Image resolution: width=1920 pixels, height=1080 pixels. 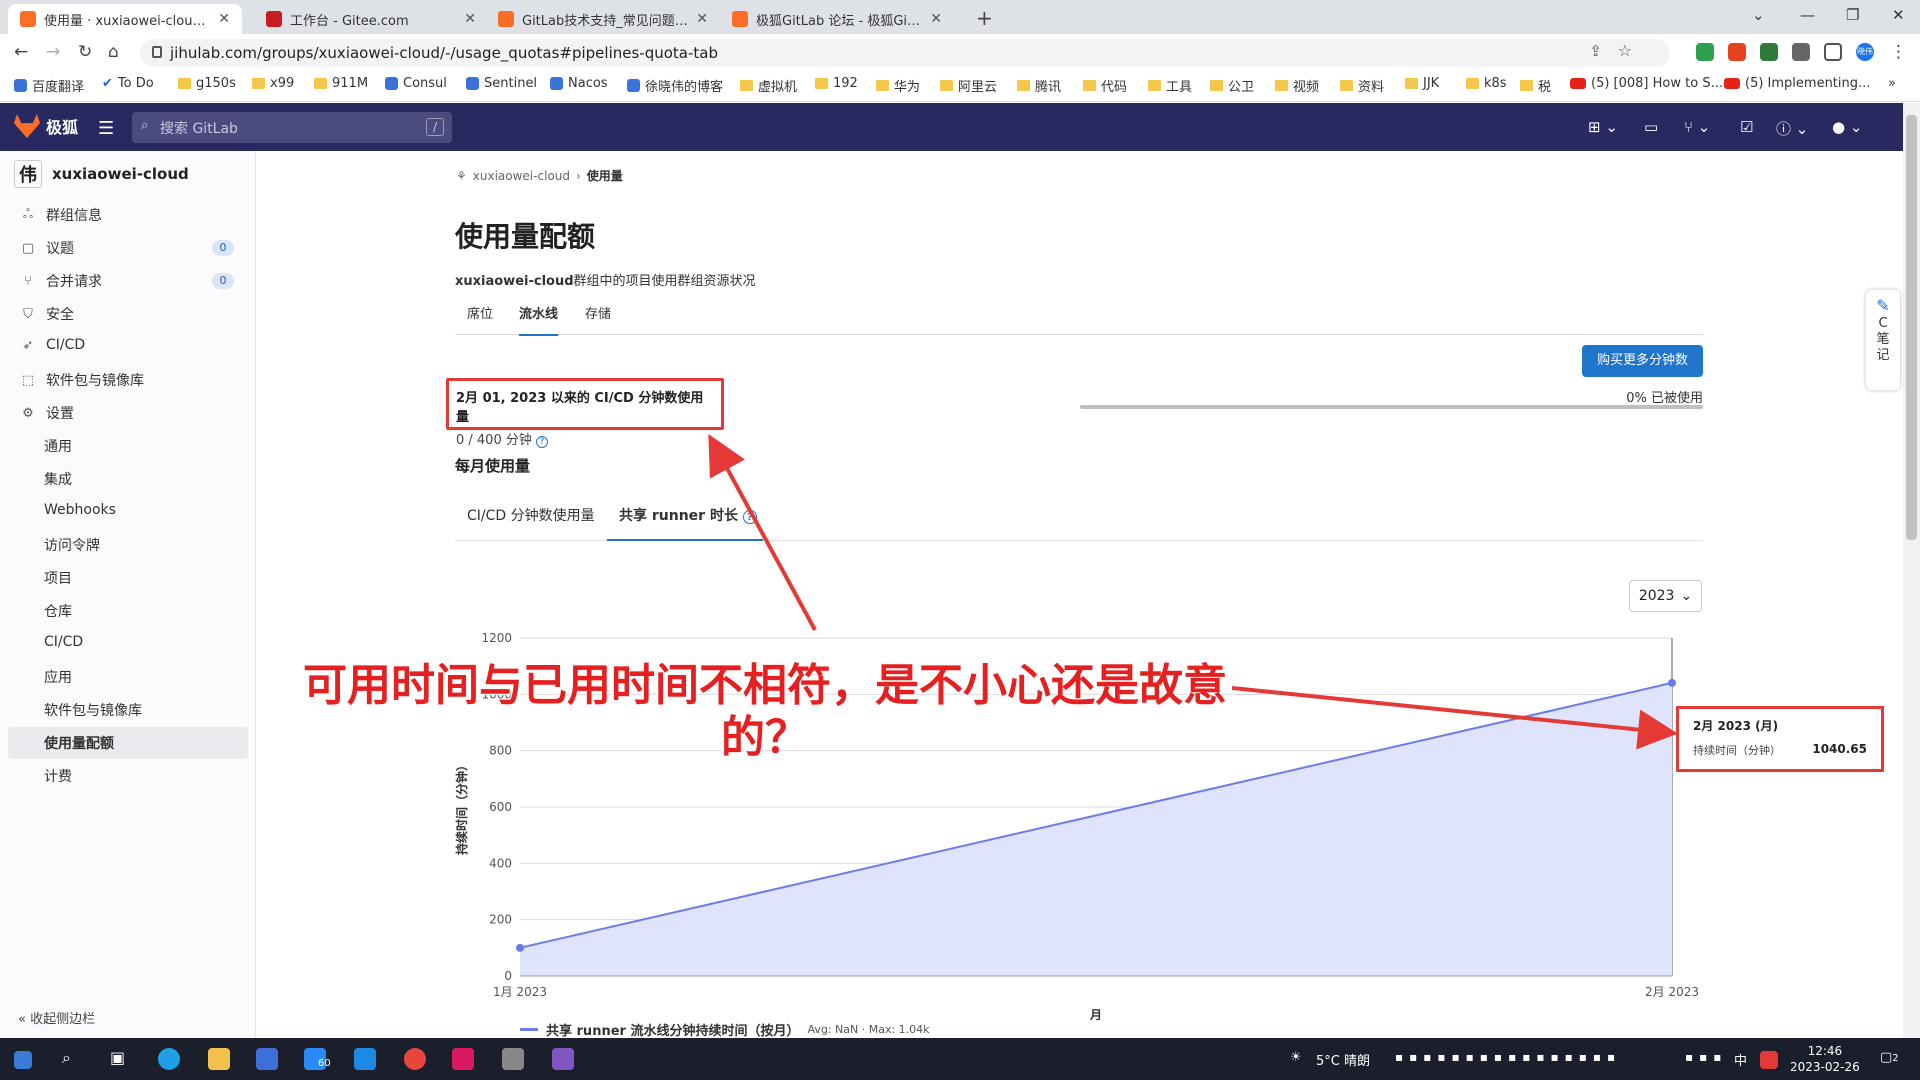 I want to click on notification-count: 2, so click(x=1895, y=1058).